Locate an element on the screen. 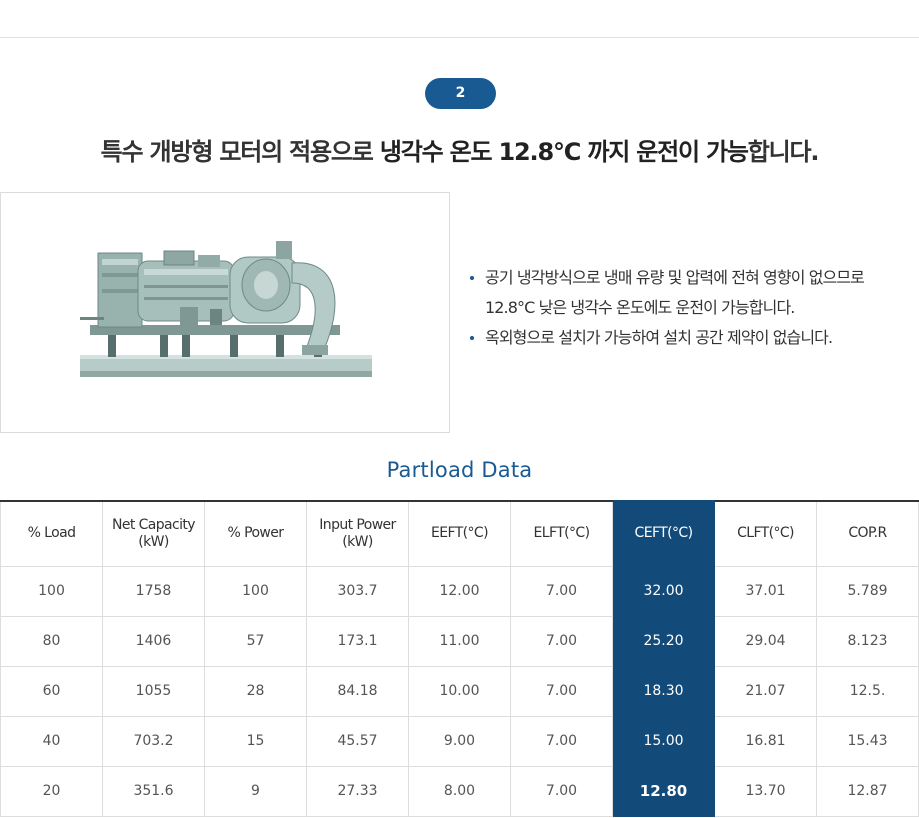  col-header-eeft: EEFT(°C) is located at coordinates (459, 533).